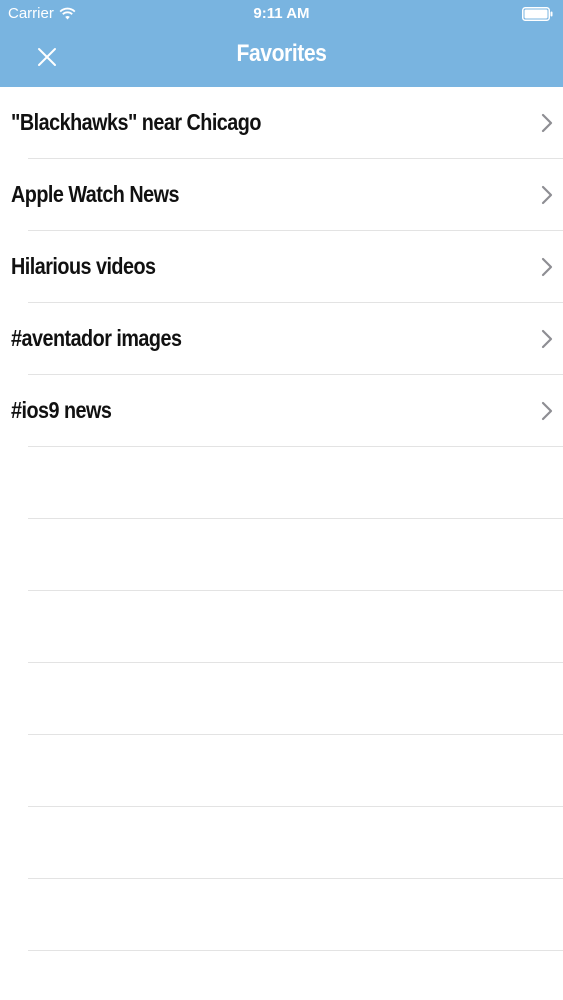 The height and width of the screenshot is (1000, 563). I want to click on status-bar: Carrier 9:11 AM, so click(281, 14).